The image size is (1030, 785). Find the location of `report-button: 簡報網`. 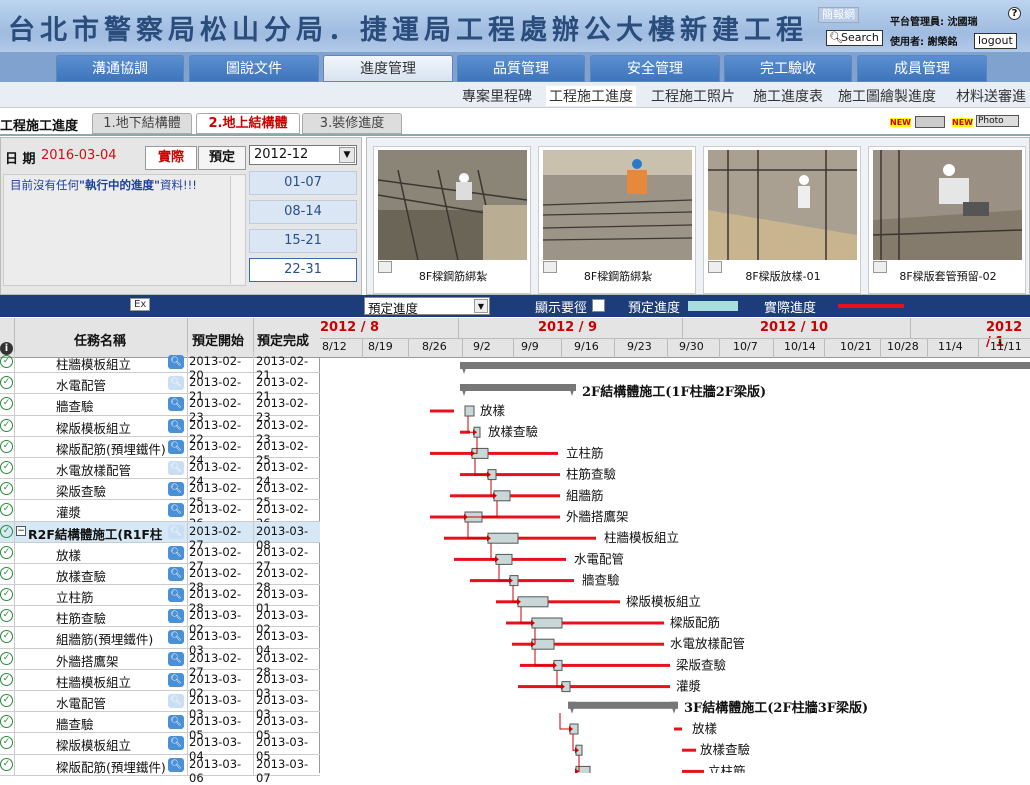

report-button: 簡報網 is located at coordinates (838, 15).